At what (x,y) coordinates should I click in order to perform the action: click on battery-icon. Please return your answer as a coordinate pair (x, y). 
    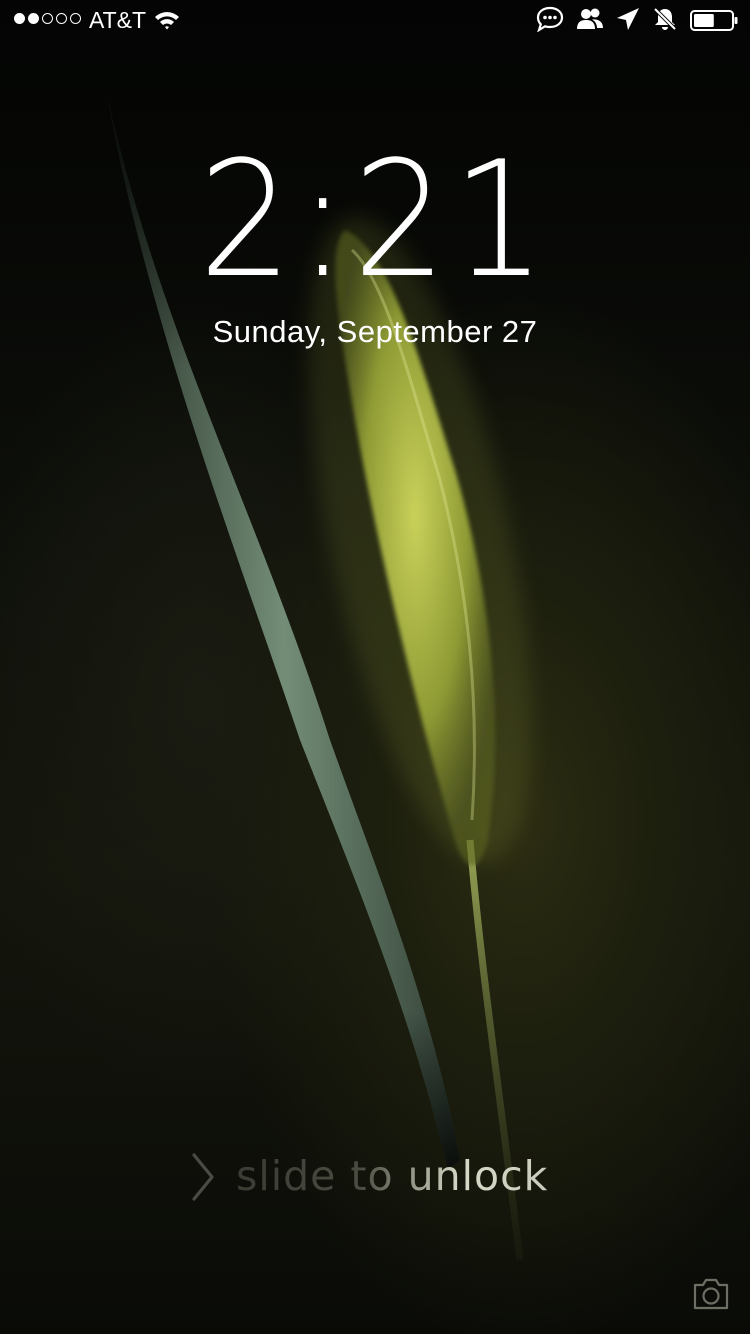
    Looking at the image, I should click on (714, 20).